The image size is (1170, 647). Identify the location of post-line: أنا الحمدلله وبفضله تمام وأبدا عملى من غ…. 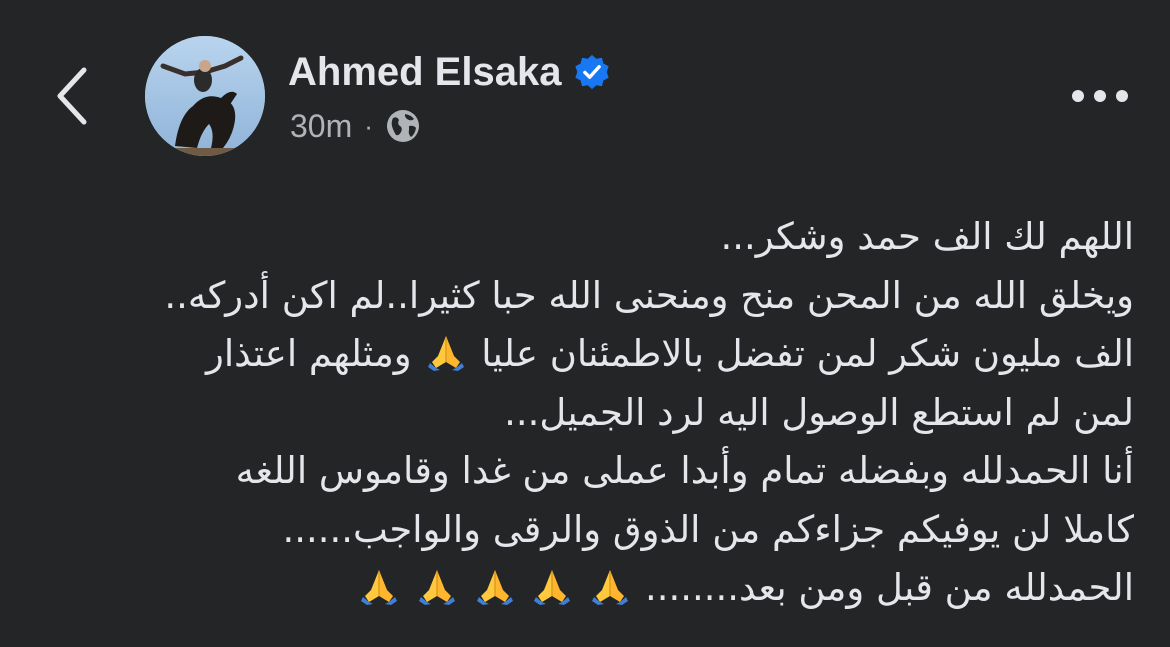
(587, 471).